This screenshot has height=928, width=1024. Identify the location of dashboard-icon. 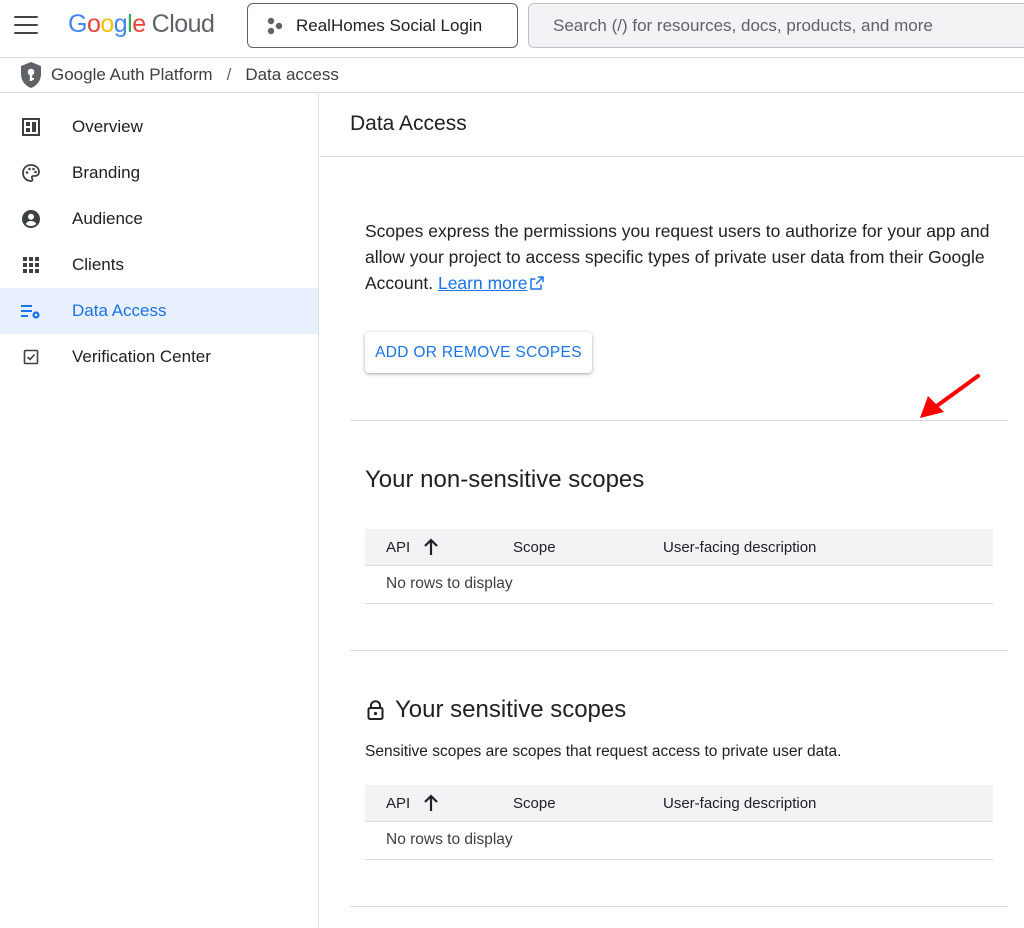
(31, 127).